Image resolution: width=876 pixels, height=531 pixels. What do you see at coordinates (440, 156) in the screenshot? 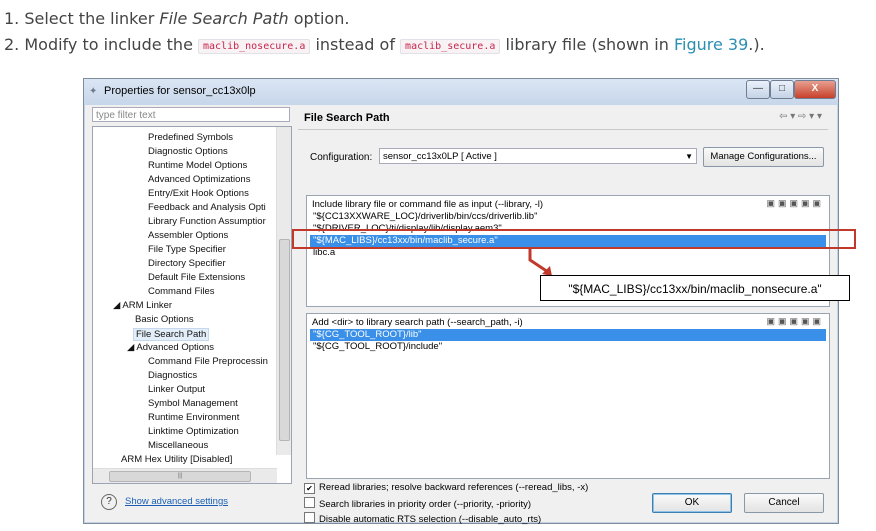
I see `configuration-value: sensor_cc13x0LP [ Active ]` at bounding box center [440, 156].